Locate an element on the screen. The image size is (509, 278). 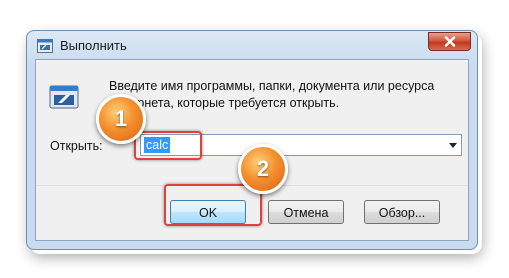
close-icon is located at coordinates (449, 41).